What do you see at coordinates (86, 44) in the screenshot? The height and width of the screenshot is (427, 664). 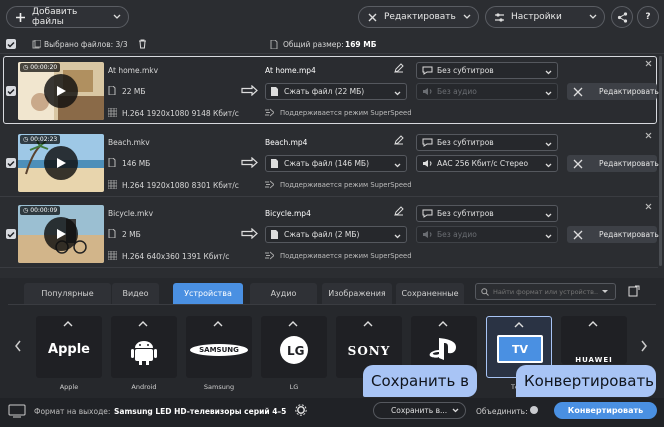 I see `selected-files-count: Выбрано файлов: 3/3` at bounding box center [86, 44].